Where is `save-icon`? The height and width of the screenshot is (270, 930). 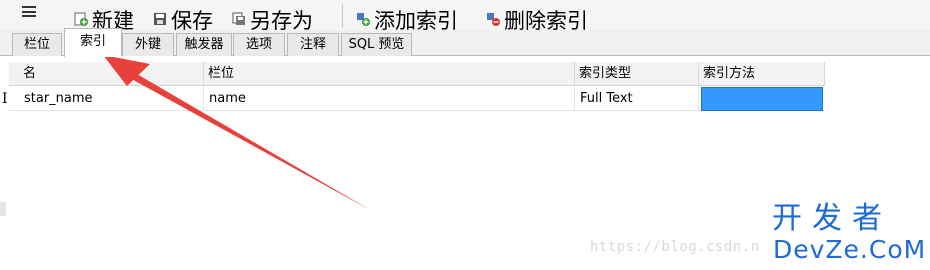
save-icon is located at coordinates (160, 19).